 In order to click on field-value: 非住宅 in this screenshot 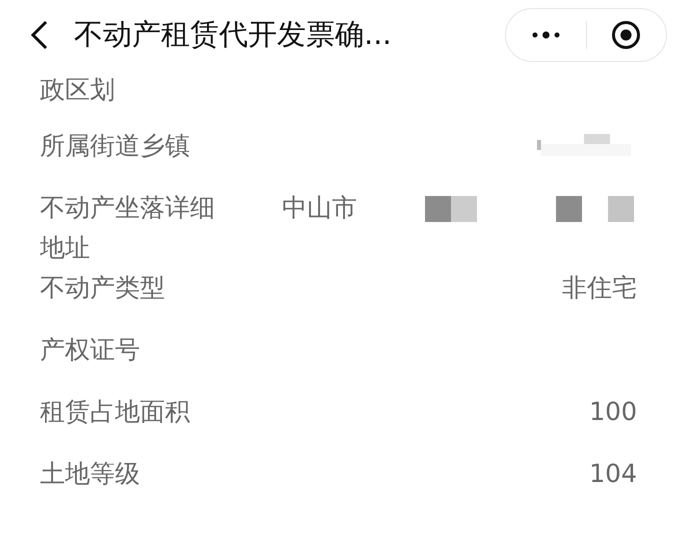, I will do `click(599, 288)`.